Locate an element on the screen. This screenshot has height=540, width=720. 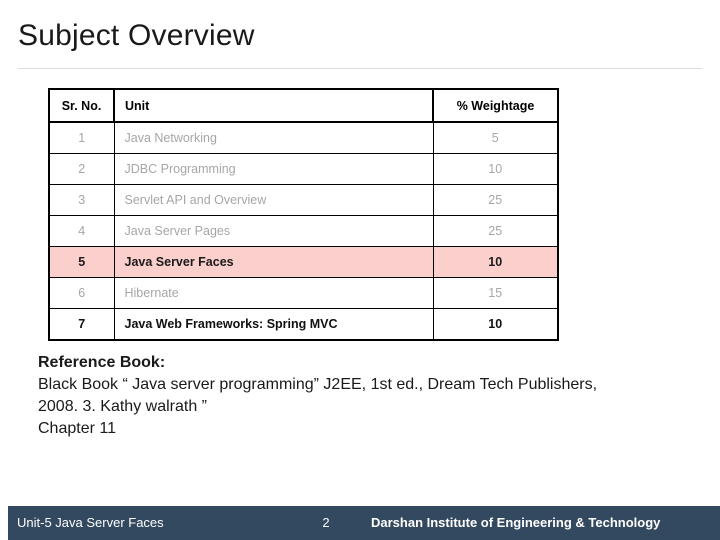
table-row: 4 Java Server Pages 25 is located at coordinates (303, 231).